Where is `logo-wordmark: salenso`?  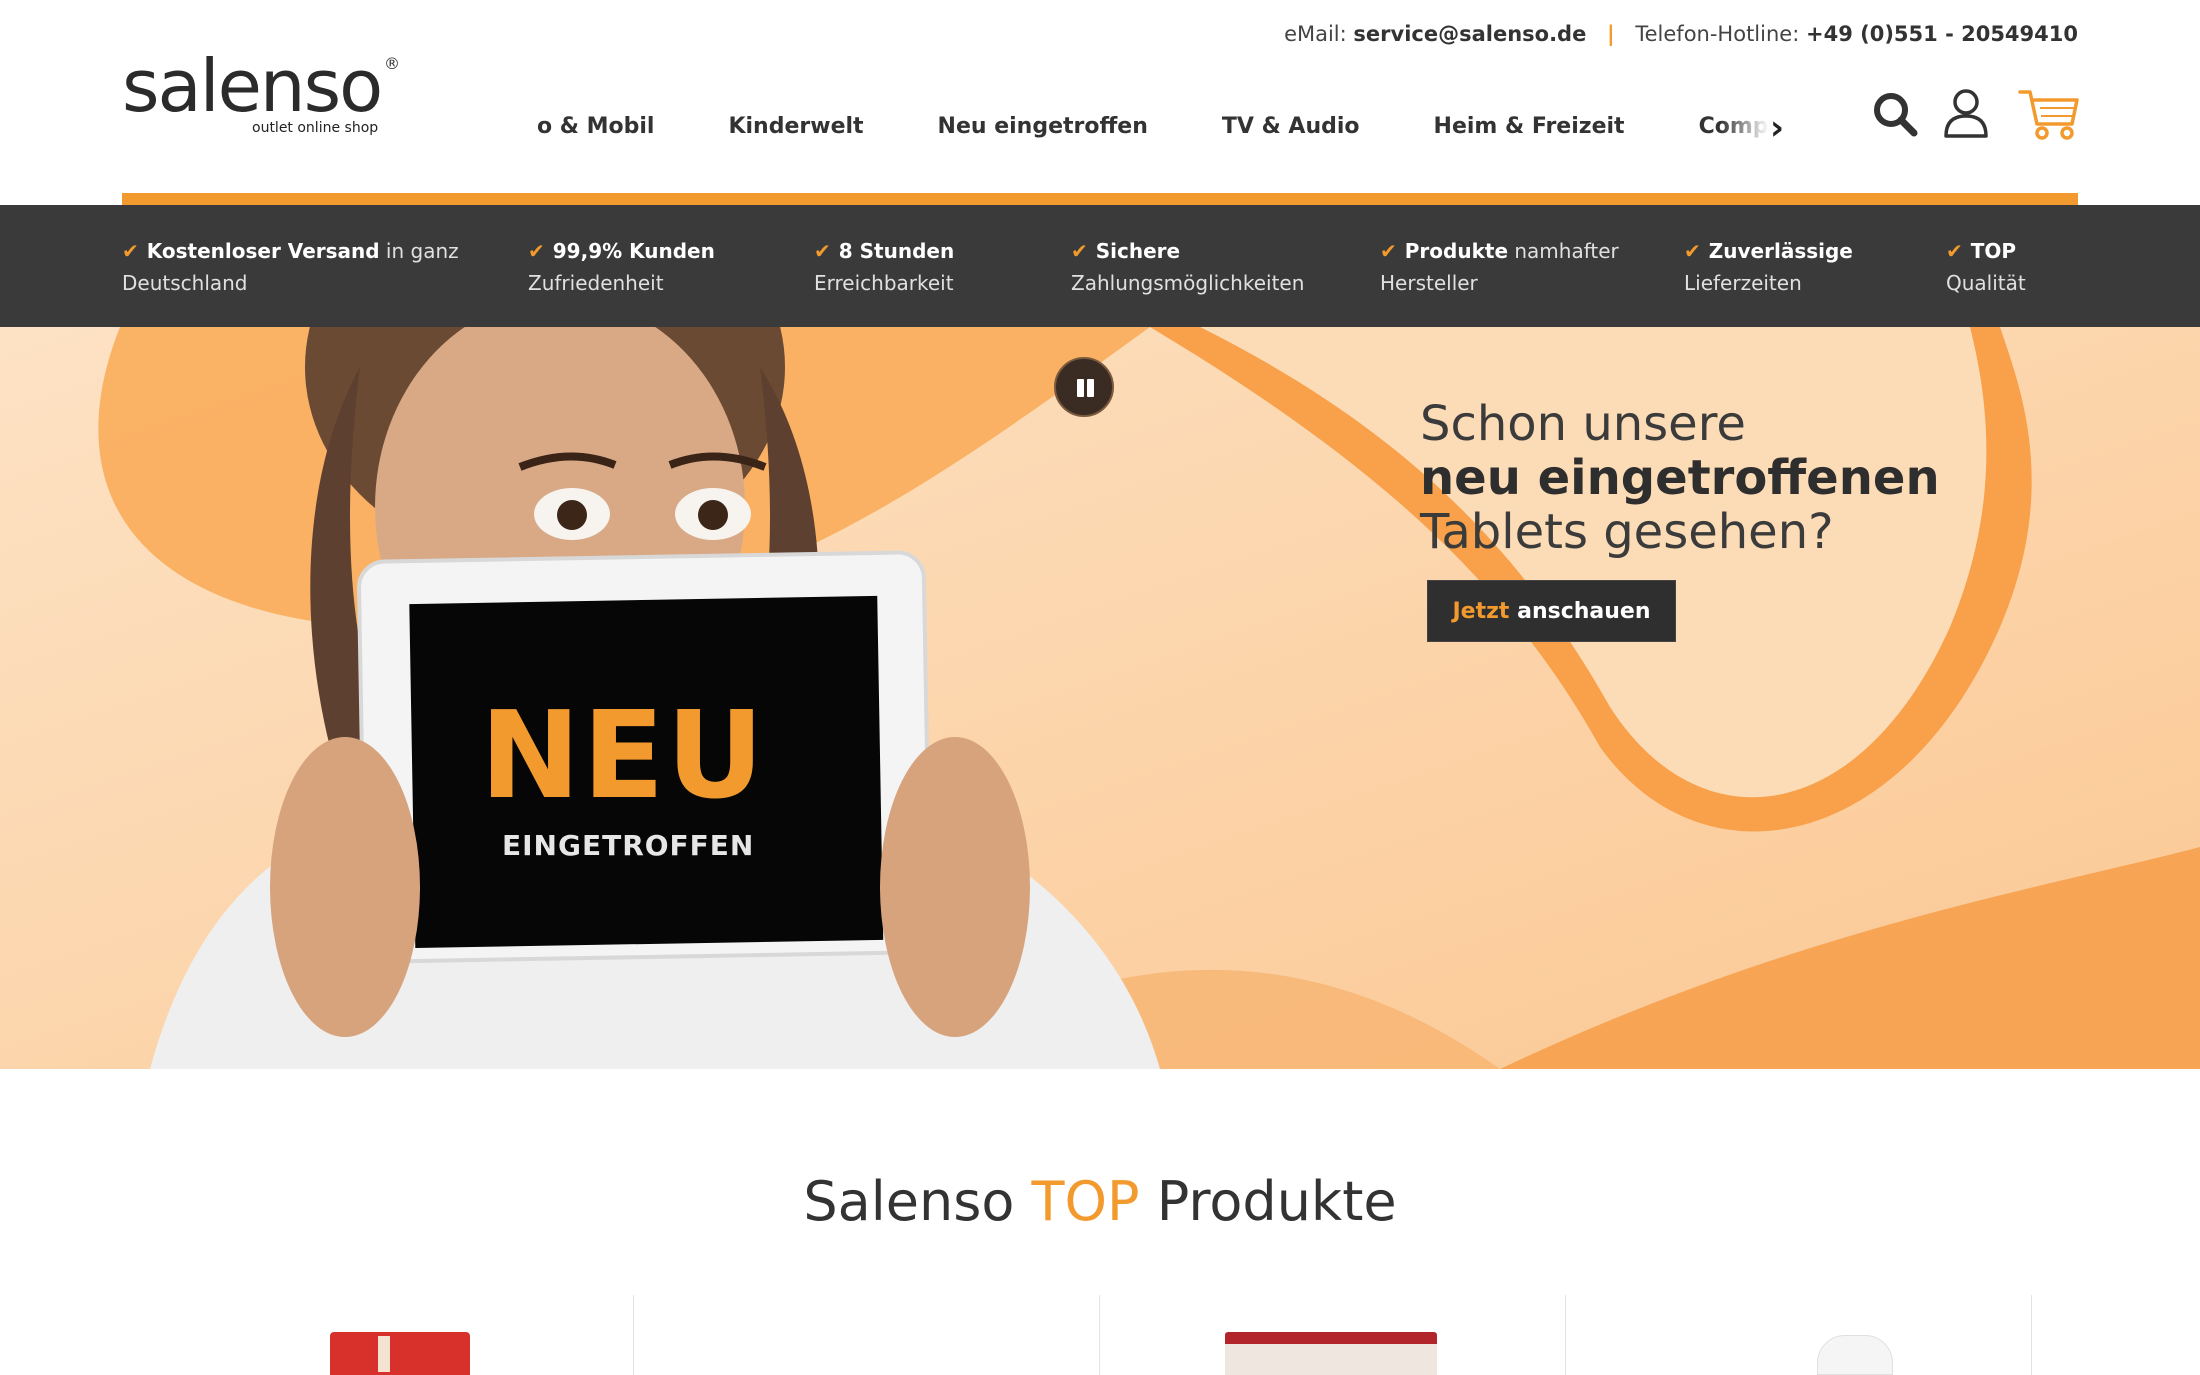
logo-wordmark: salenso is located at coordinates (252, 86).